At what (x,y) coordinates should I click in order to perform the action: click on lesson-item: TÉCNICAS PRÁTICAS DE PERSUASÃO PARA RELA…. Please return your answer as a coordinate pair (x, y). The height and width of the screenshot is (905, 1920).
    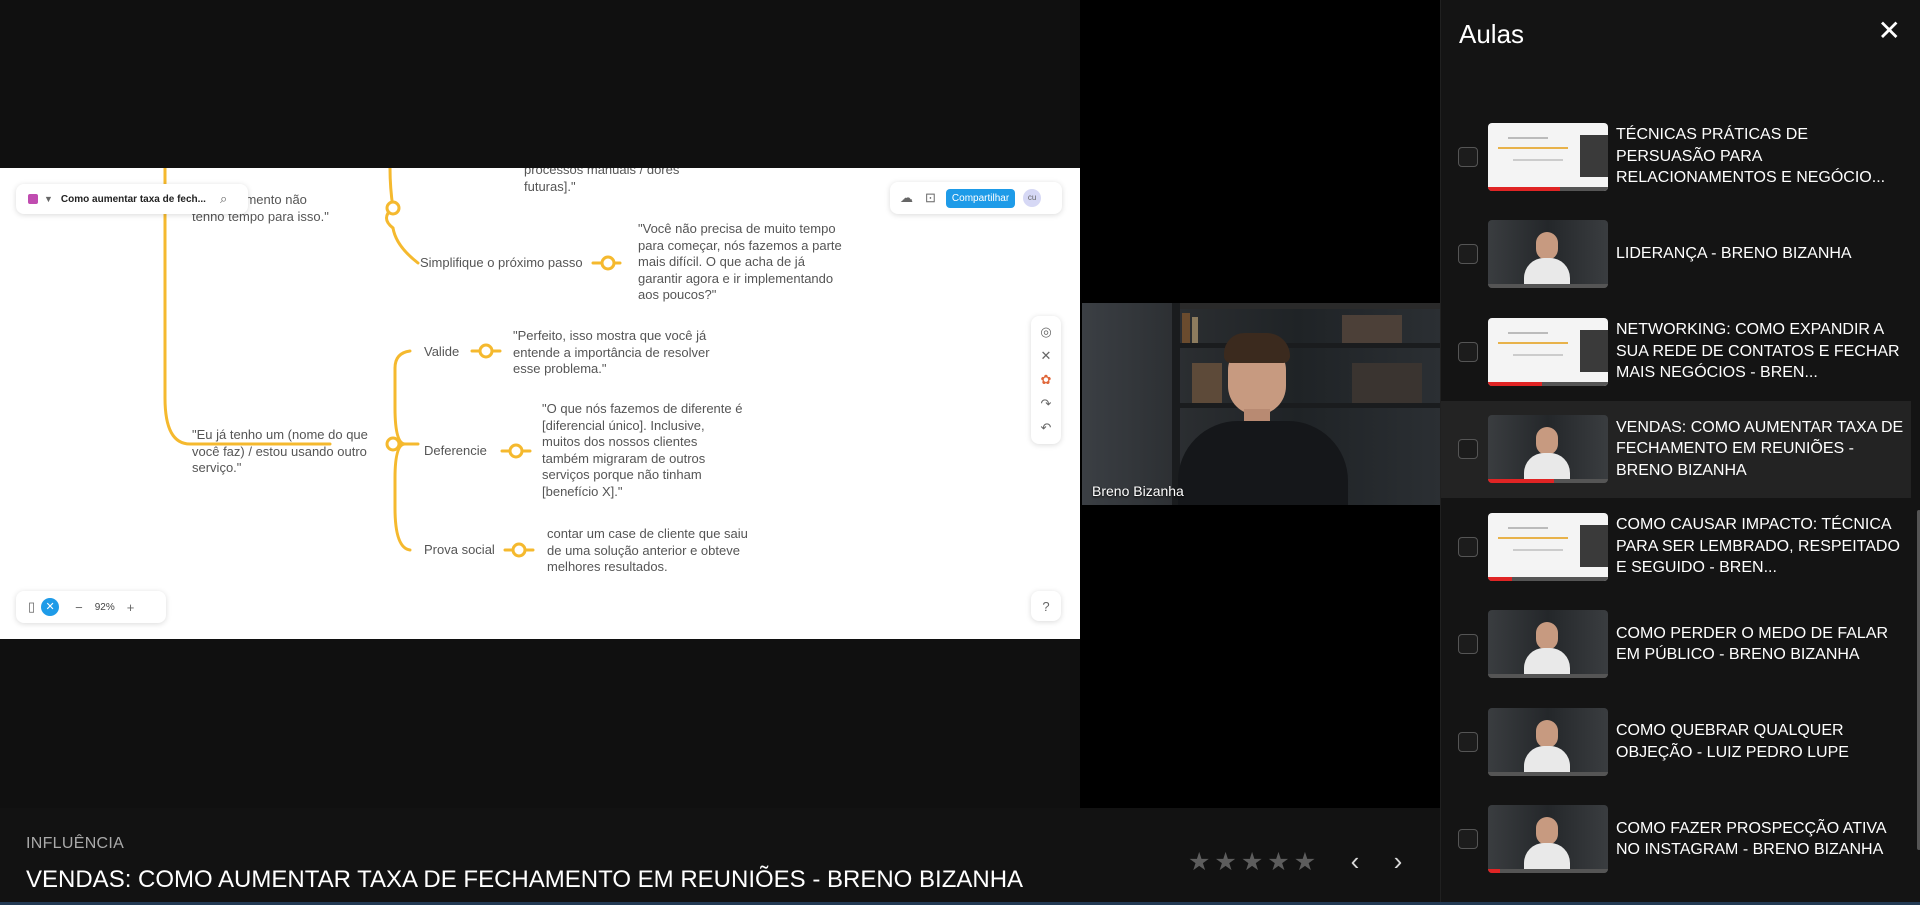
    Looking at the image, I should click on (1676, 156).